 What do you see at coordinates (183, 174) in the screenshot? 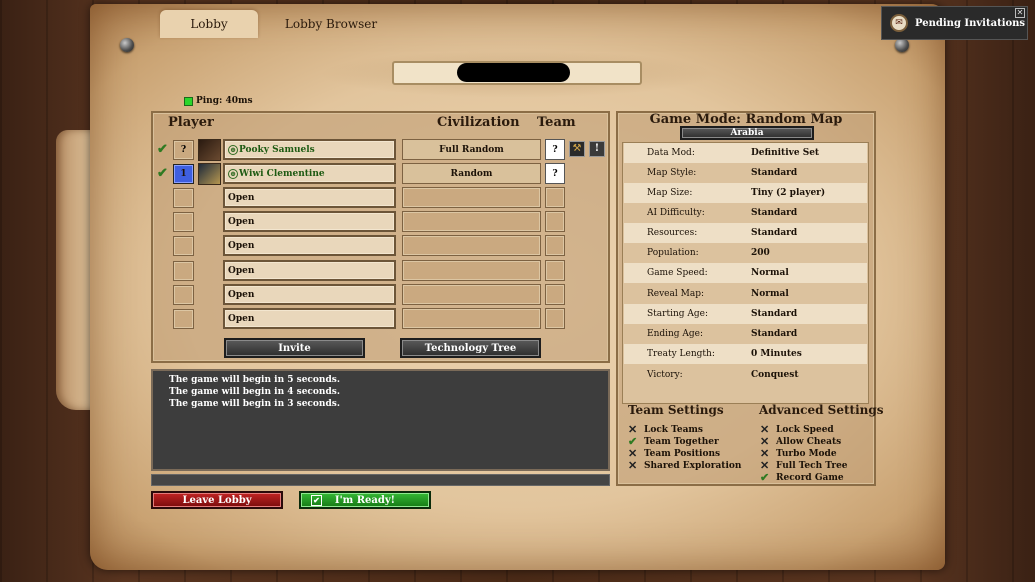
I see `player-color-slot: 1` at bounding box center [183, 174].